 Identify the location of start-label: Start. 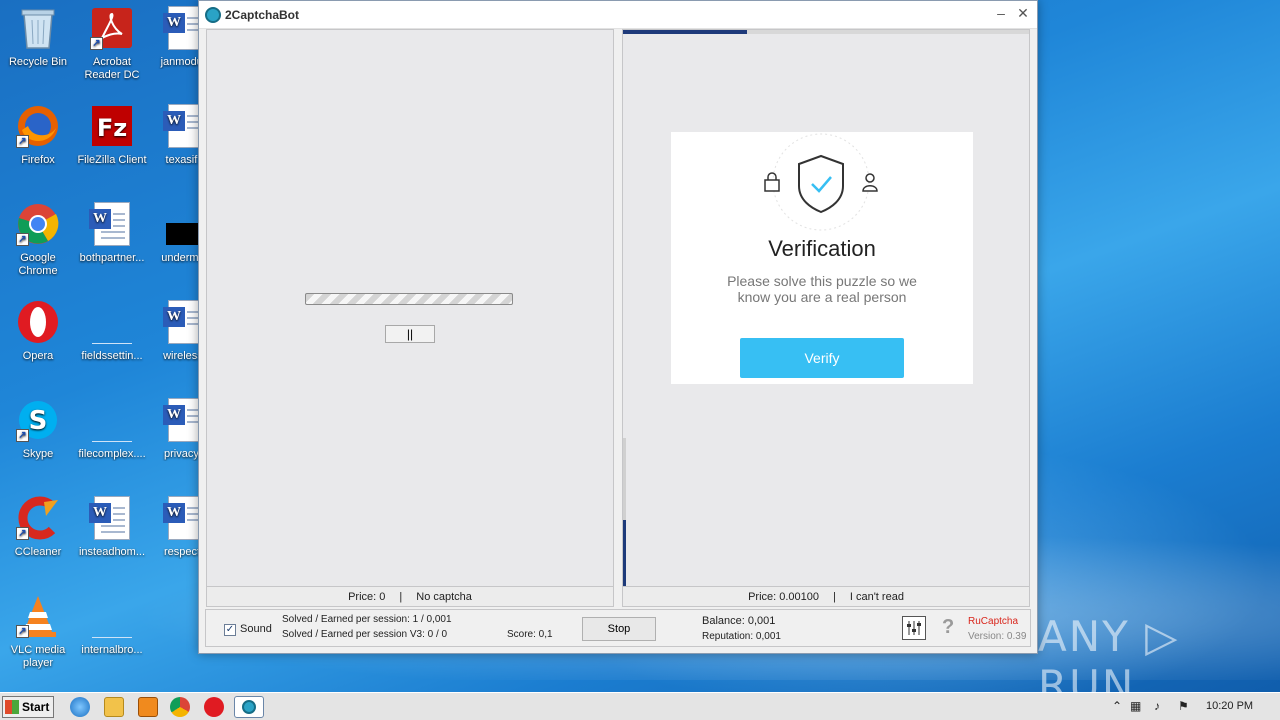
(36, 707).